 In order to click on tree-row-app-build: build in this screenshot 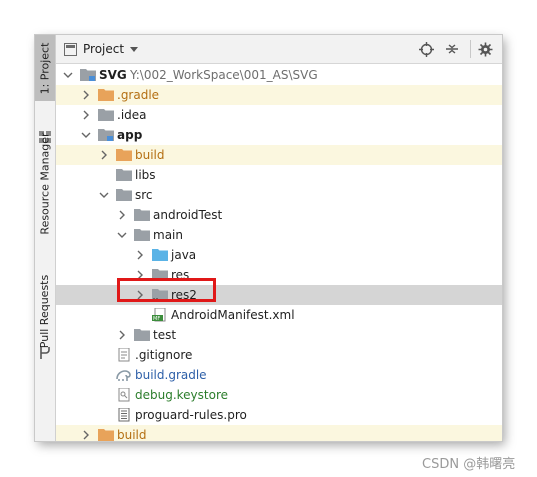, I will do `click(279, 155)`.